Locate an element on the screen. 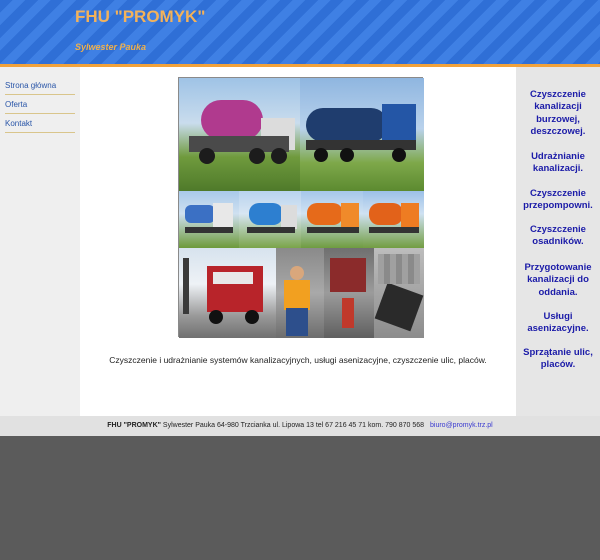  service-sanitation: Usługi asenizacyjne. is located at coordinates (558, 323).